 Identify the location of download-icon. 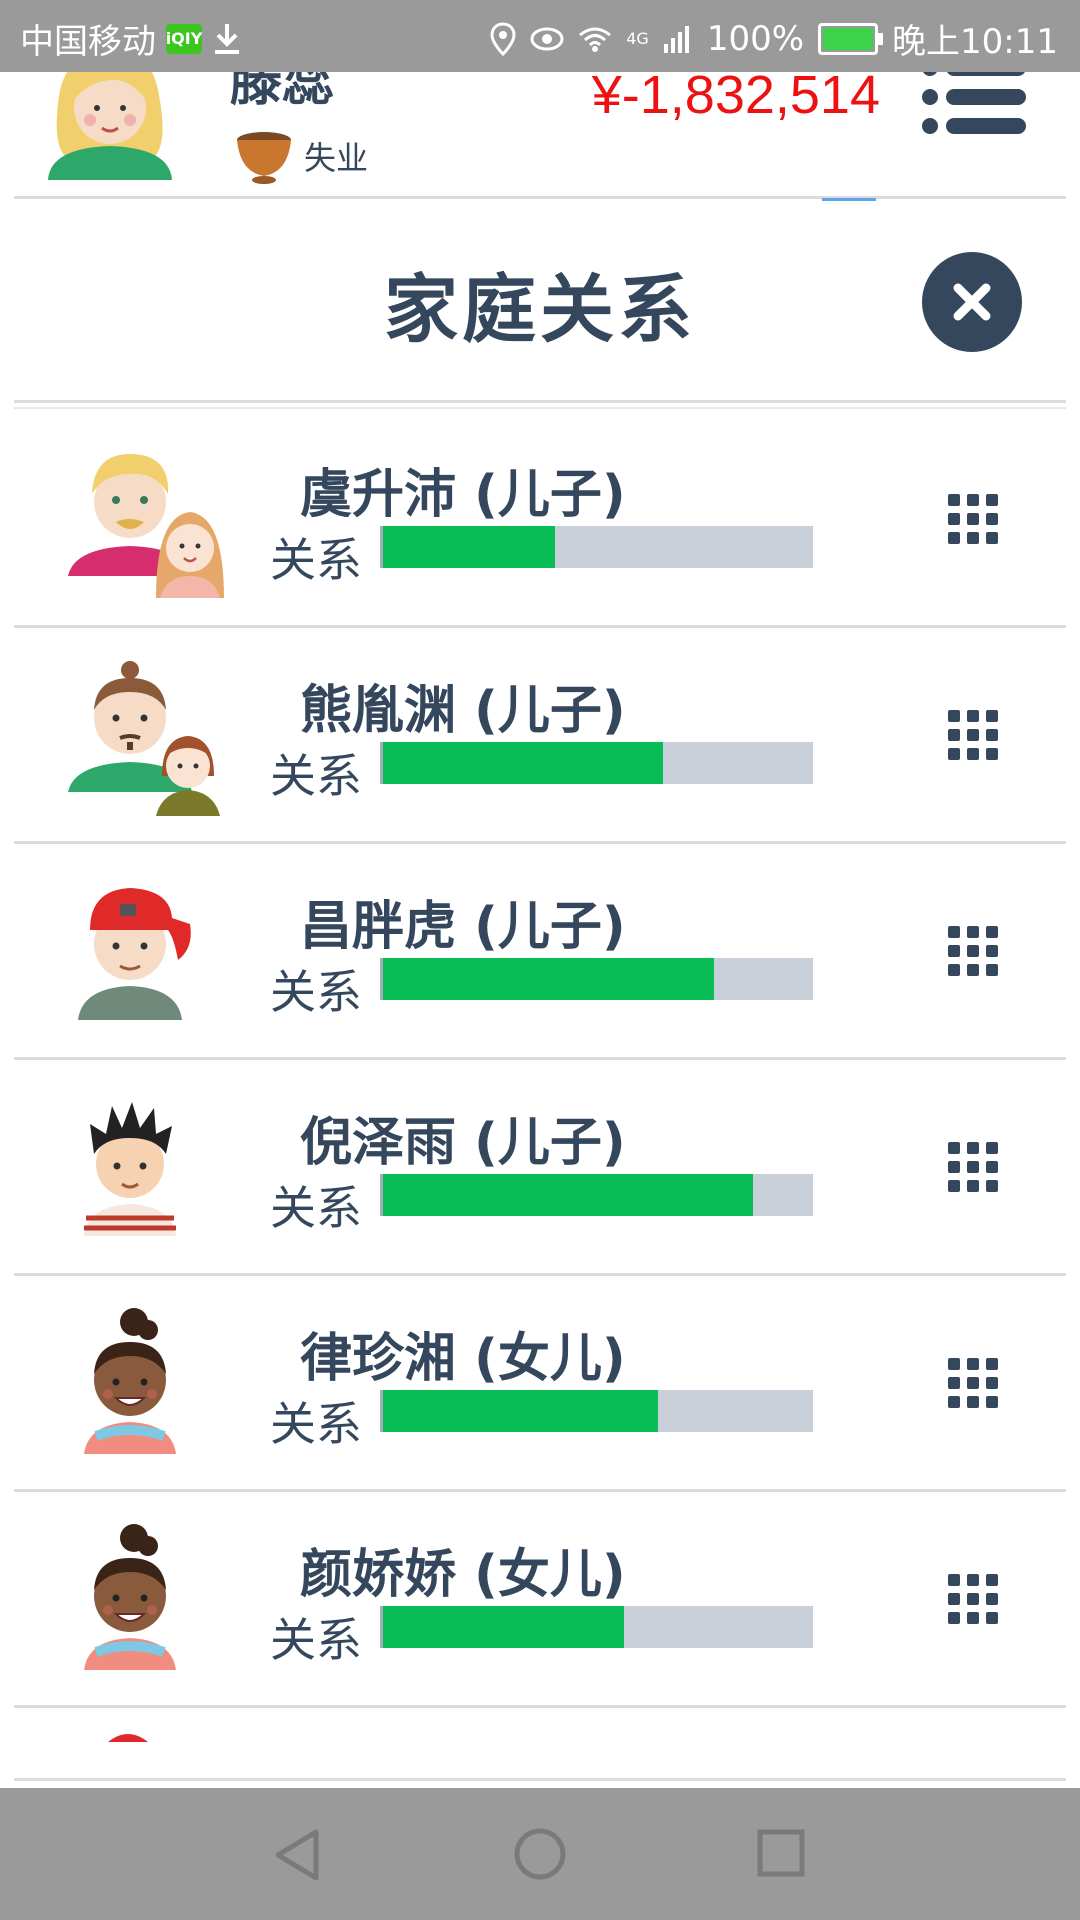
(227, 38).